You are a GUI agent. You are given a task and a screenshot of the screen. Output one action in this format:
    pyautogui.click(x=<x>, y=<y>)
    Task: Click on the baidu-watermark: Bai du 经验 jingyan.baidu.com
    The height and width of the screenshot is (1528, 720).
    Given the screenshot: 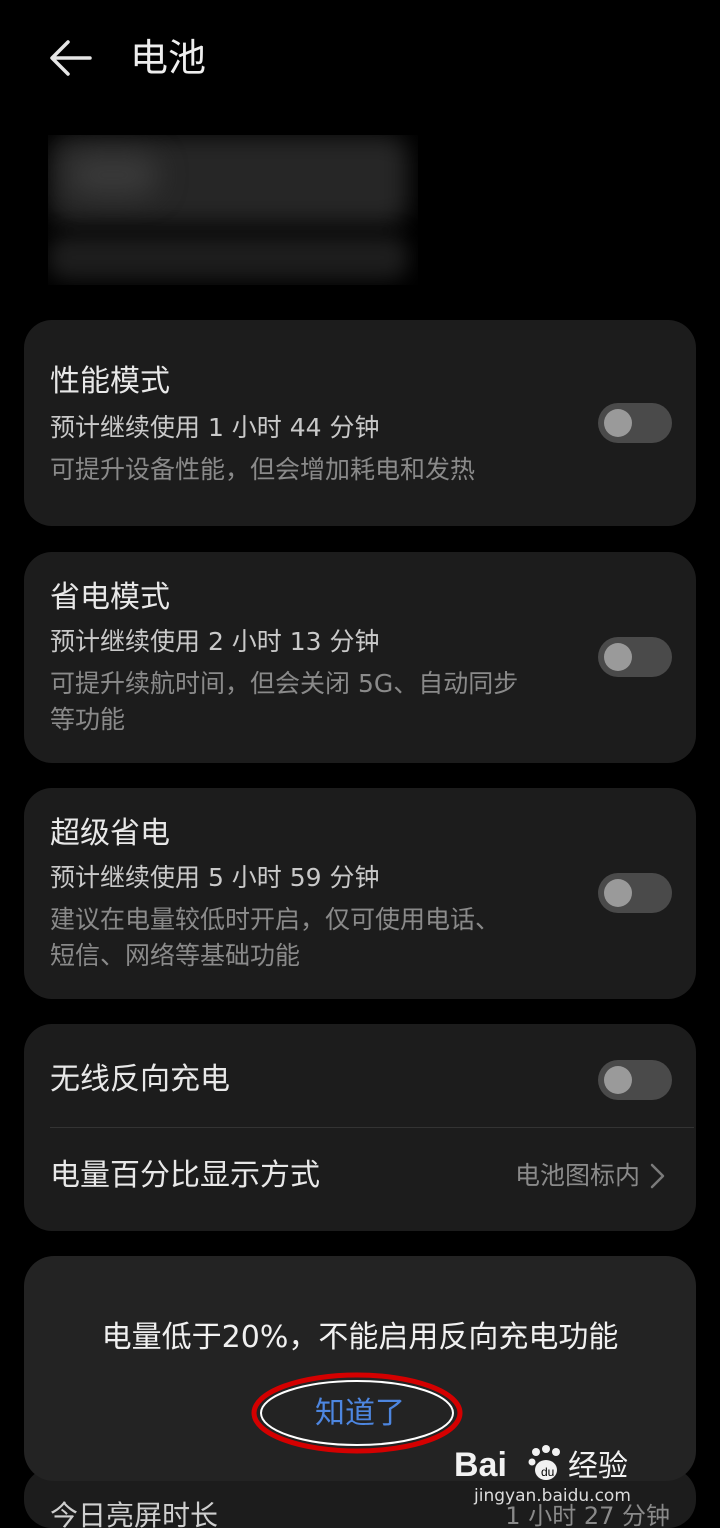 What is the action you would take?
    pyautogui.click(x=565, y=1478)
    